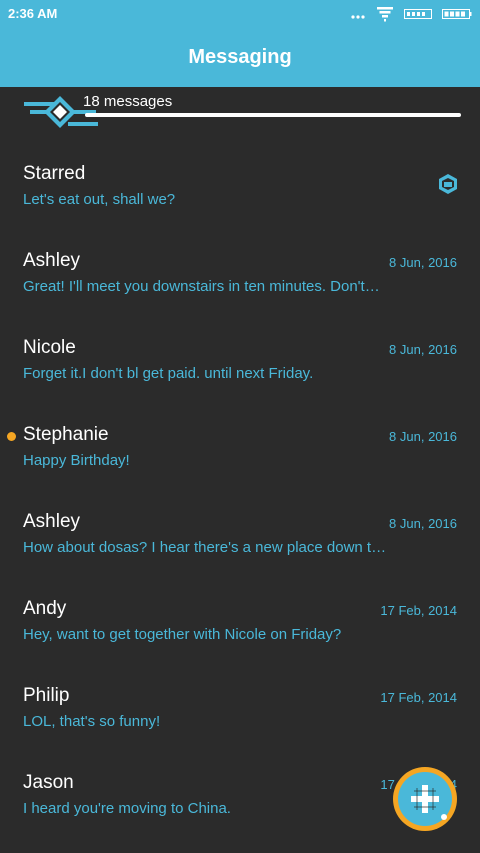  Describe the element at coordinates (66, 434) in the screenshot. I see `conversation-name: Stephanie` at that location.